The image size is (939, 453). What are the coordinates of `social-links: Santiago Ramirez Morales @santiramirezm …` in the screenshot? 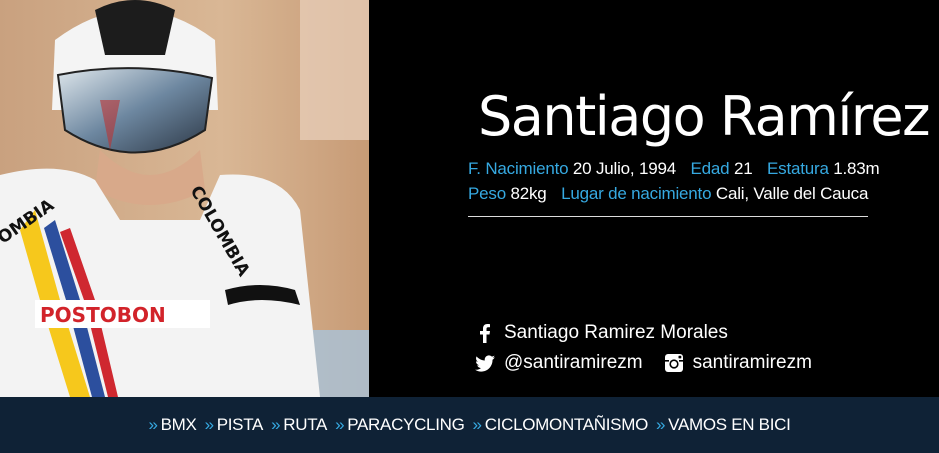 It's located at (653, 348).